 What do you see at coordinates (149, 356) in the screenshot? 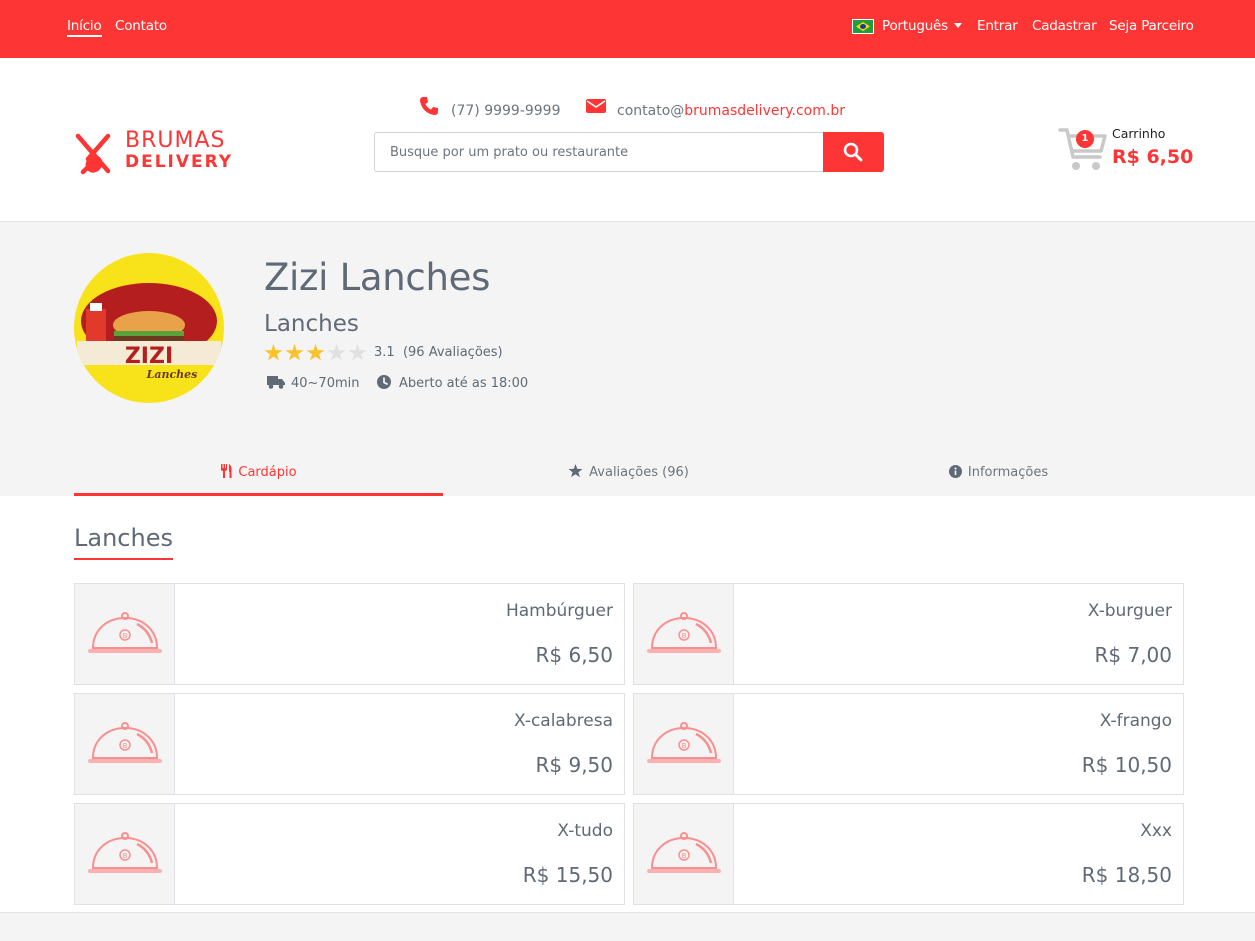
I see `logo-zizi-text: ZIZI` at bounding box center [149, 356].